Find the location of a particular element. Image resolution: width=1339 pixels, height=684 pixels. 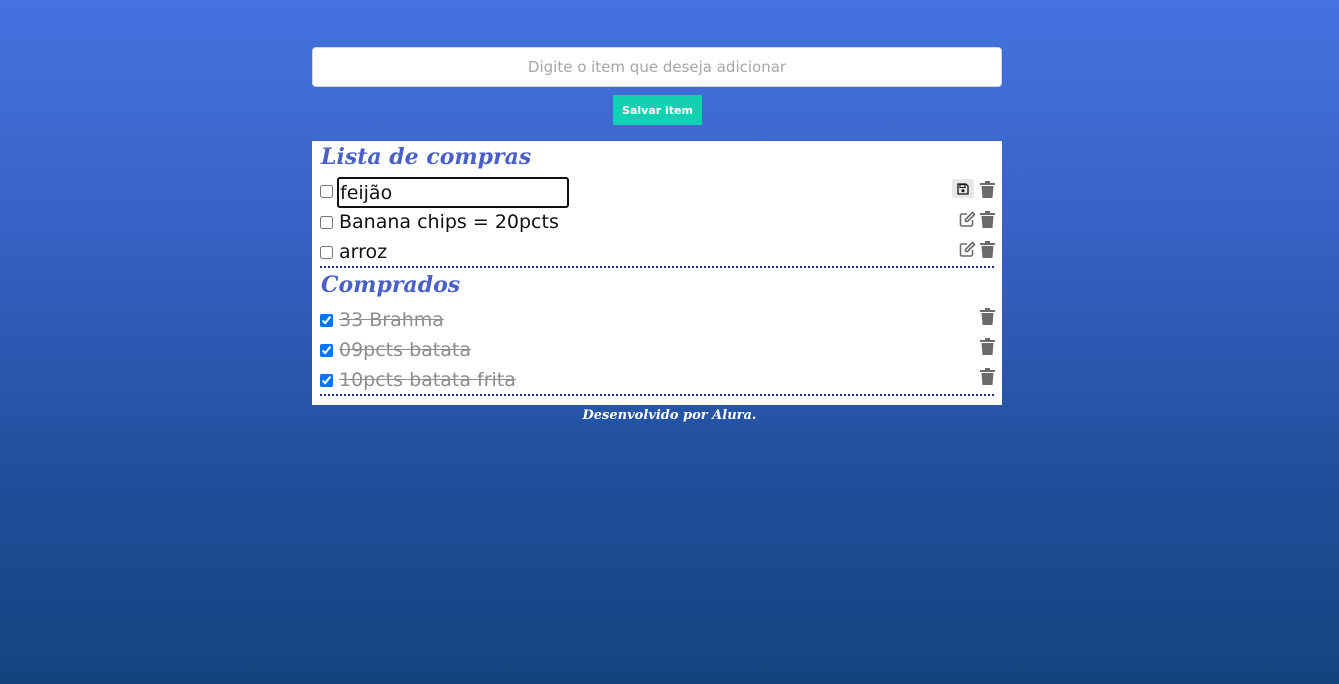

bought-item: 09pcts batata is located at coordinates (658, 351).